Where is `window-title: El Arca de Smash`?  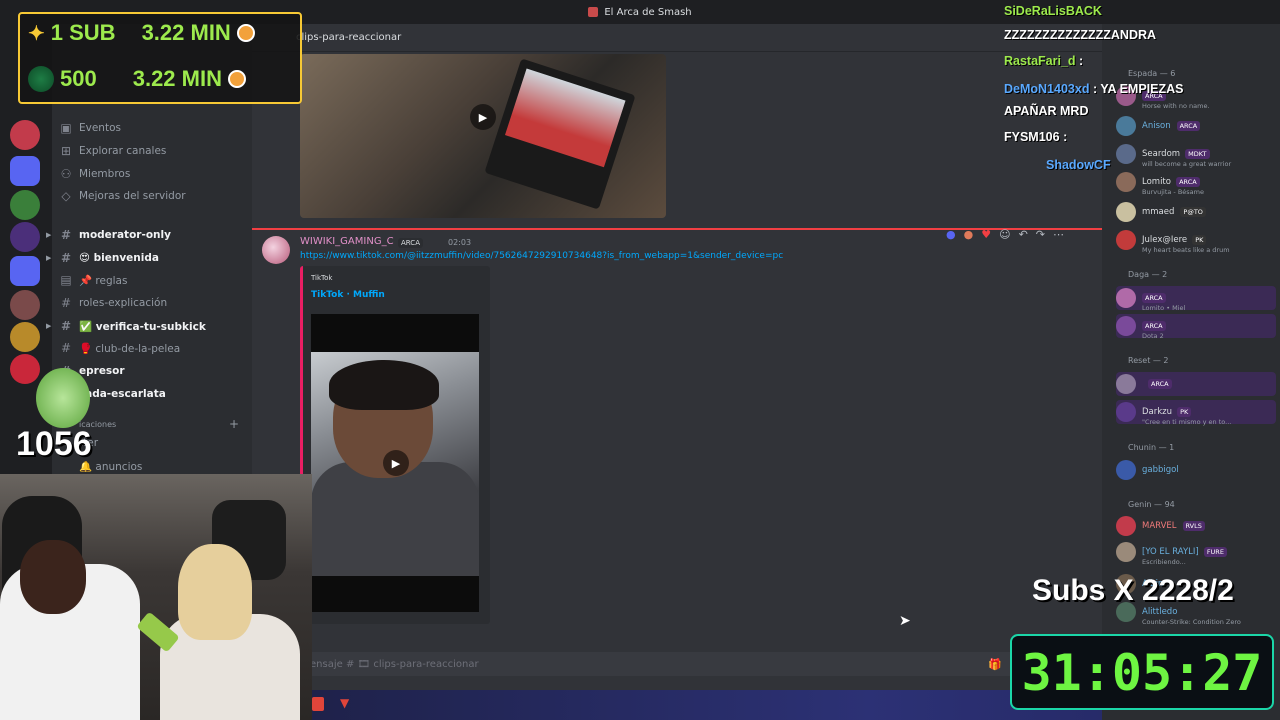 window-title: El Arca de Smash is located at coordinates (648, 12).